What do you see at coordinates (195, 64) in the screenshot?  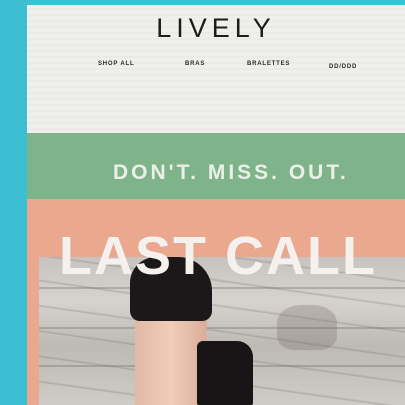 I see `nav-item-bras: BRAS` at bounding box center [195, 64].